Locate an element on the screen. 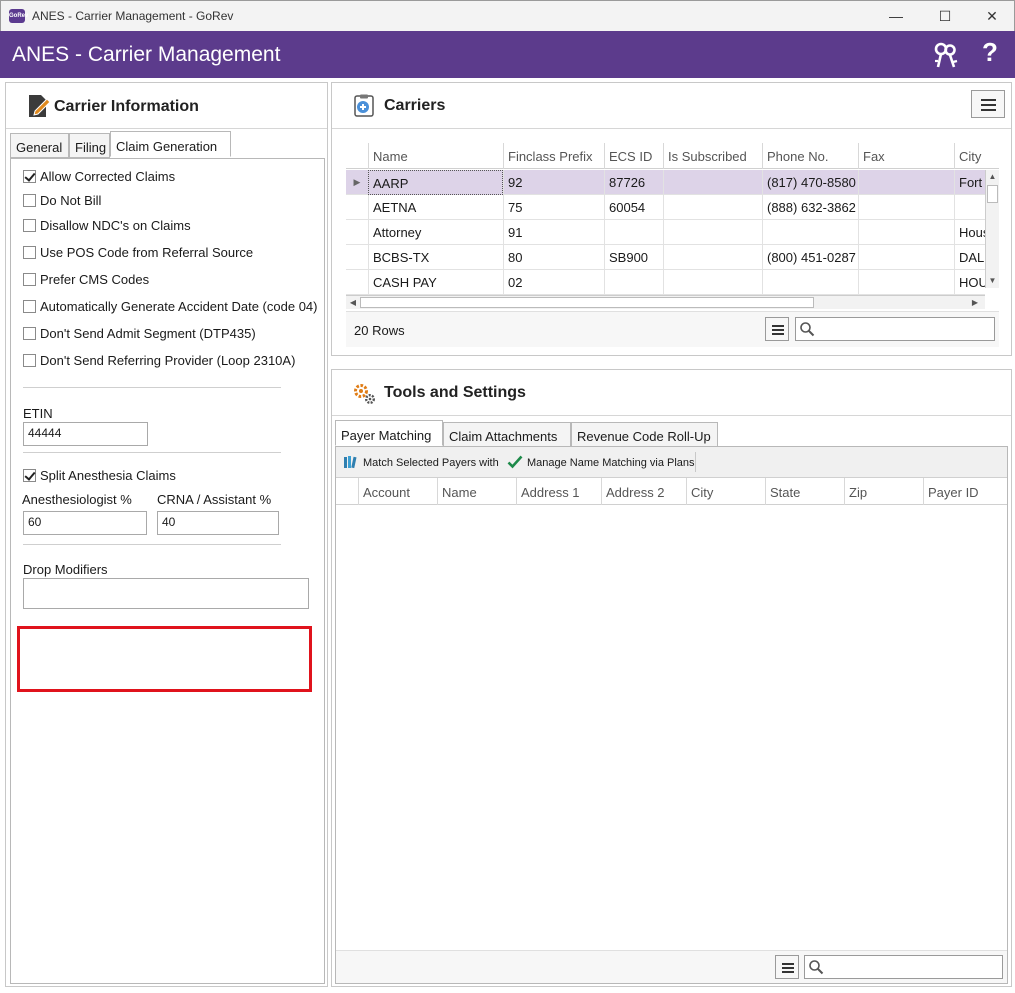 Image resolution: width=1015 pixels, height=993 pixels. column-header-finclass-prefix: Finclass Prefix is located at coordinates (553, 156).